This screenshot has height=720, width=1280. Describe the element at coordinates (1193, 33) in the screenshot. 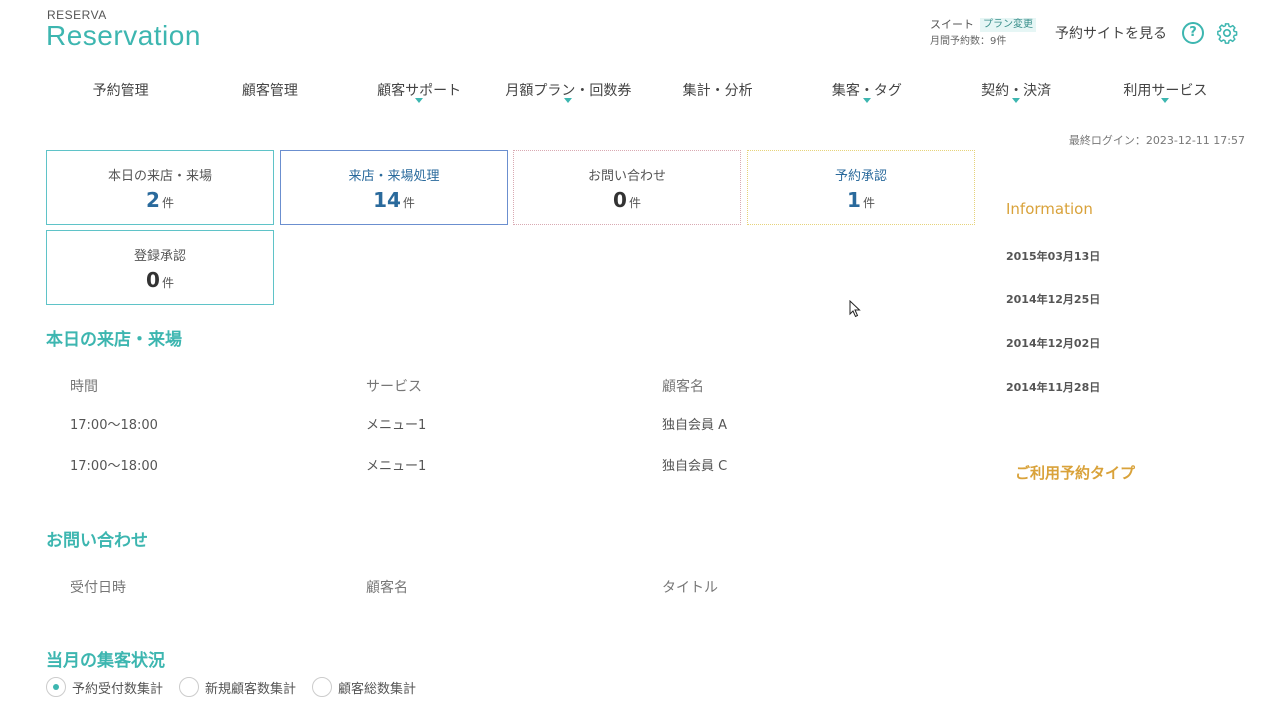

I see `help-icon: ?` at that location.